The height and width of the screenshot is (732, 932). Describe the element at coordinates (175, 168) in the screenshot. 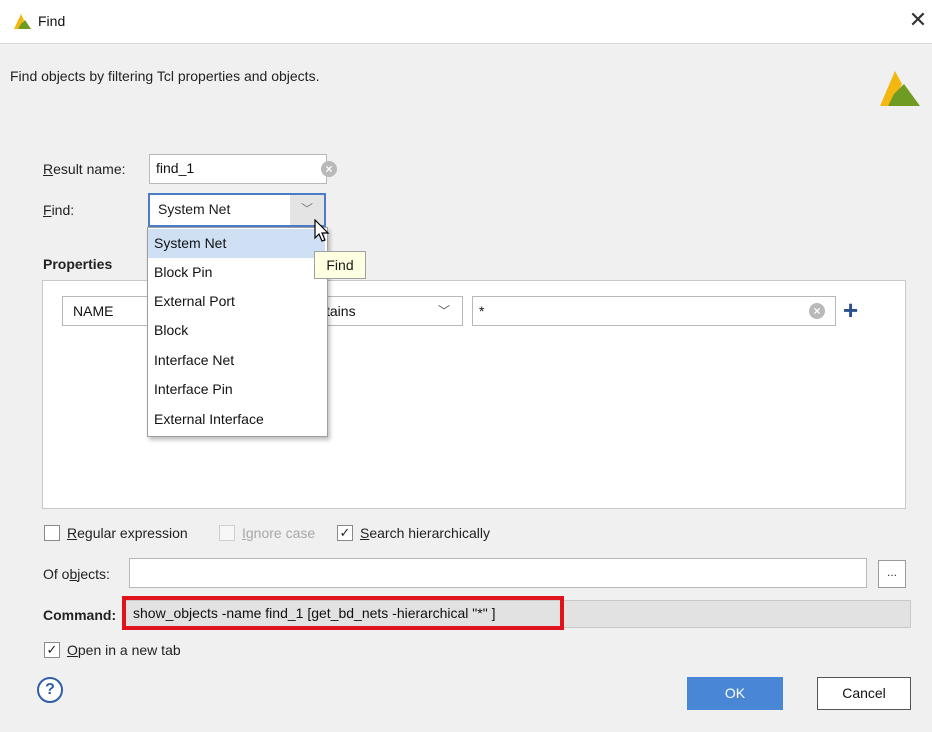

I see `result-name-value: find_1` at that location.